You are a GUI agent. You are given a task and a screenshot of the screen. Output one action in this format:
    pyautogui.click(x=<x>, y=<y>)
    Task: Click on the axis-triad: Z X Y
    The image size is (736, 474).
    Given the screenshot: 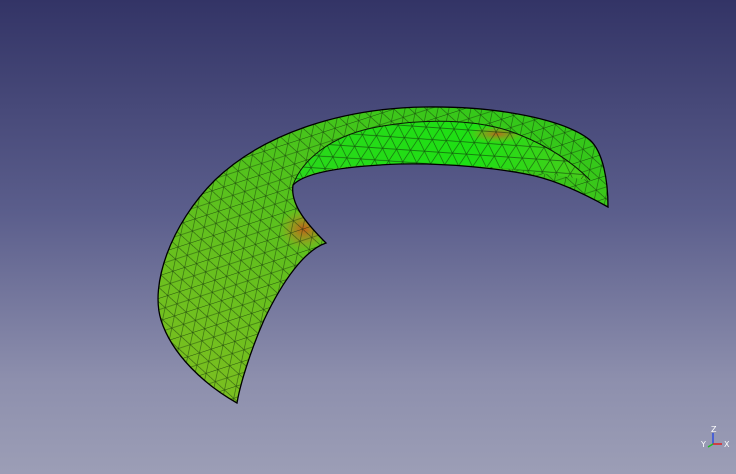 What is the action you would take?
    pyautogui.click(x=715, y=437)
    